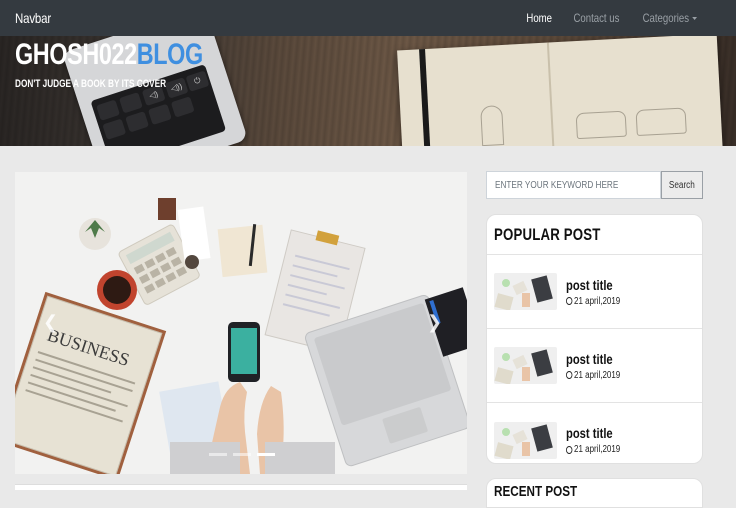  I want to click on navbar-brand: Navbar, so click(33, 18).